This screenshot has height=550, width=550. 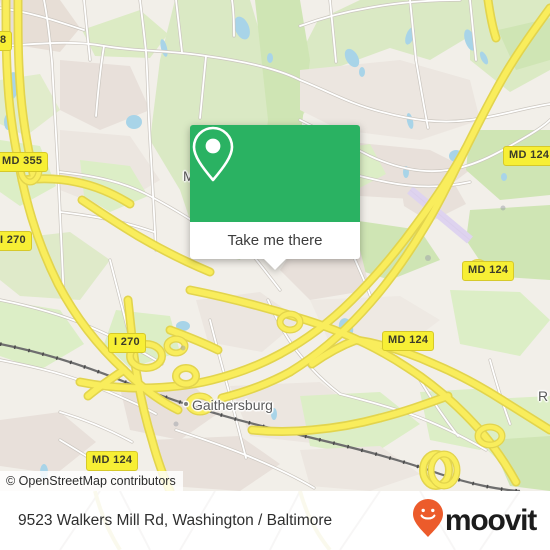 I want to click on route-shield-md-355: MD 355, so click(x=24, y=162).